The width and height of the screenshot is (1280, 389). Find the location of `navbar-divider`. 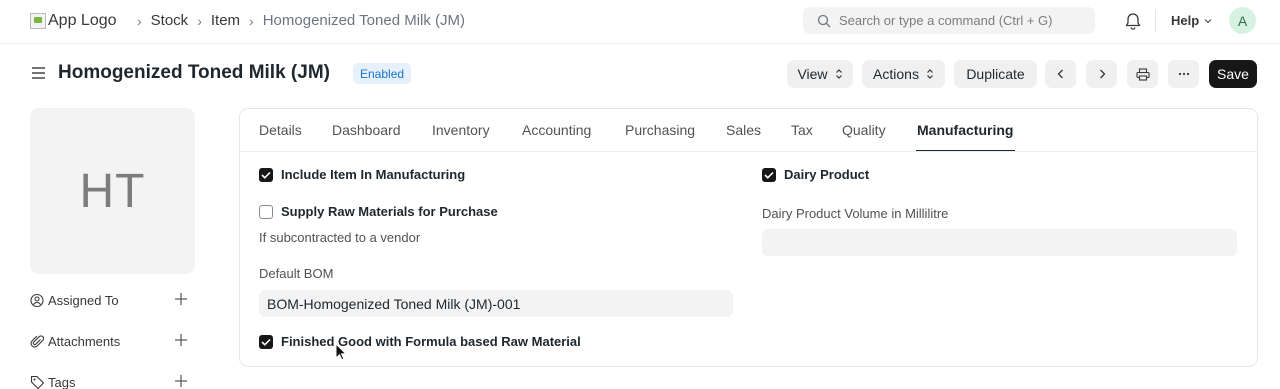

navbar-divider is located at coordinates (1155, 21).